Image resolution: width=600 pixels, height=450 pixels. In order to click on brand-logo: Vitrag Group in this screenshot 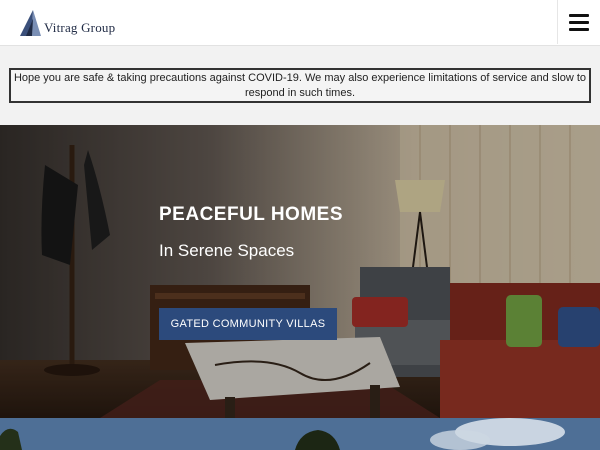, I will do `click(66, 23)`.